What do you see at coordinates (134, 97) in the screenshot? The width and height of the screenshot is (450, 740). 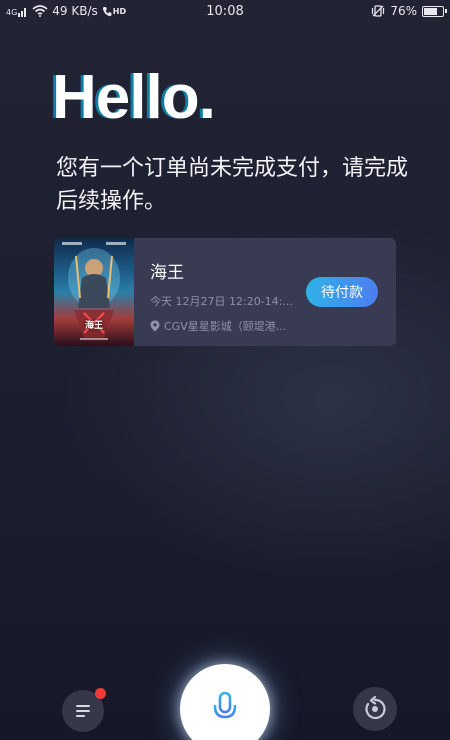 I see `greeting-heading: Hello.` at bounding box center [134, 97].